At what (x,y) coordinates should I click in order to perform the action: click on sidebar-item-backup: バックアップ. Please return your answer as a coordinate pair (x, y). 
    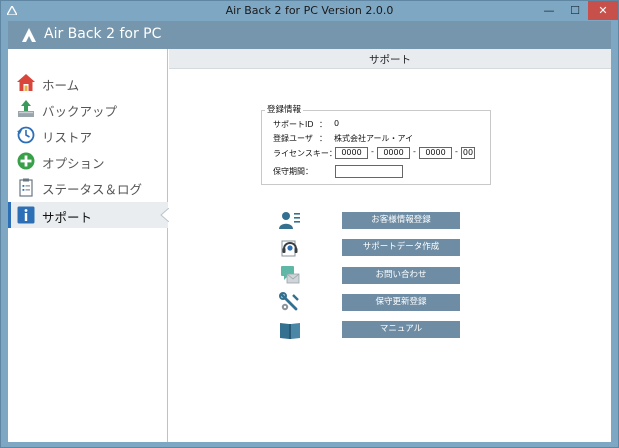
    Looking at the image, I should click on (88, 109).